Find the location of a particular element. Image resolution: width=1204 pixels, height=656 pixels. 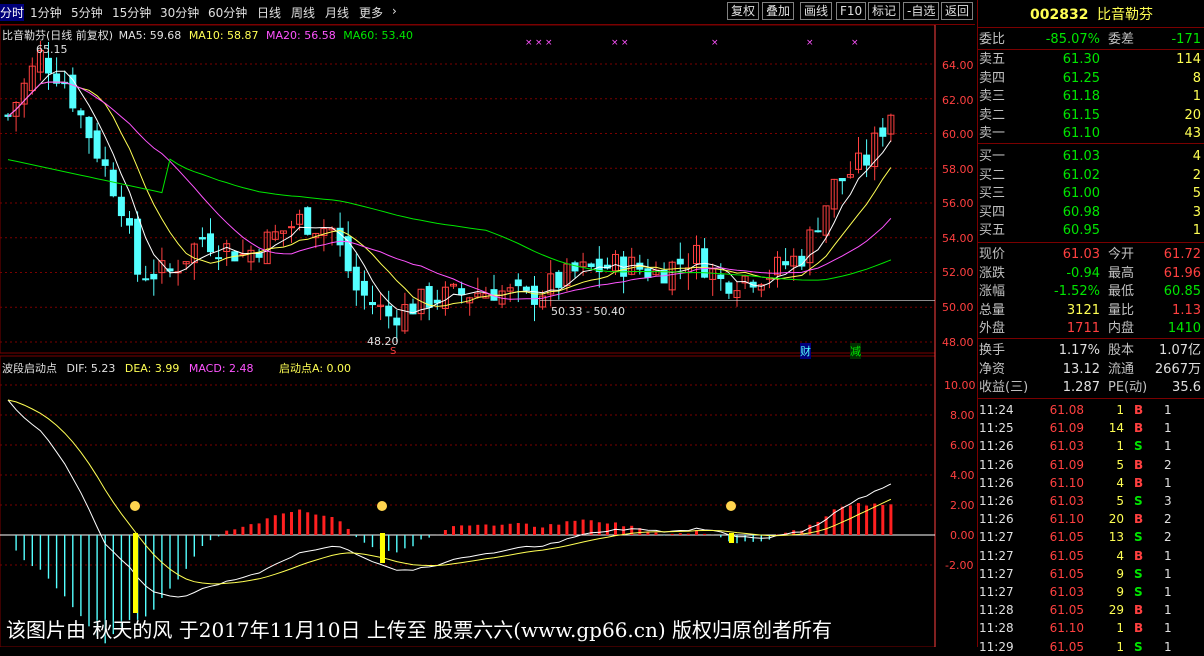

bid-row: 买二 61.02 2 is located at coordinates (1091, 175).